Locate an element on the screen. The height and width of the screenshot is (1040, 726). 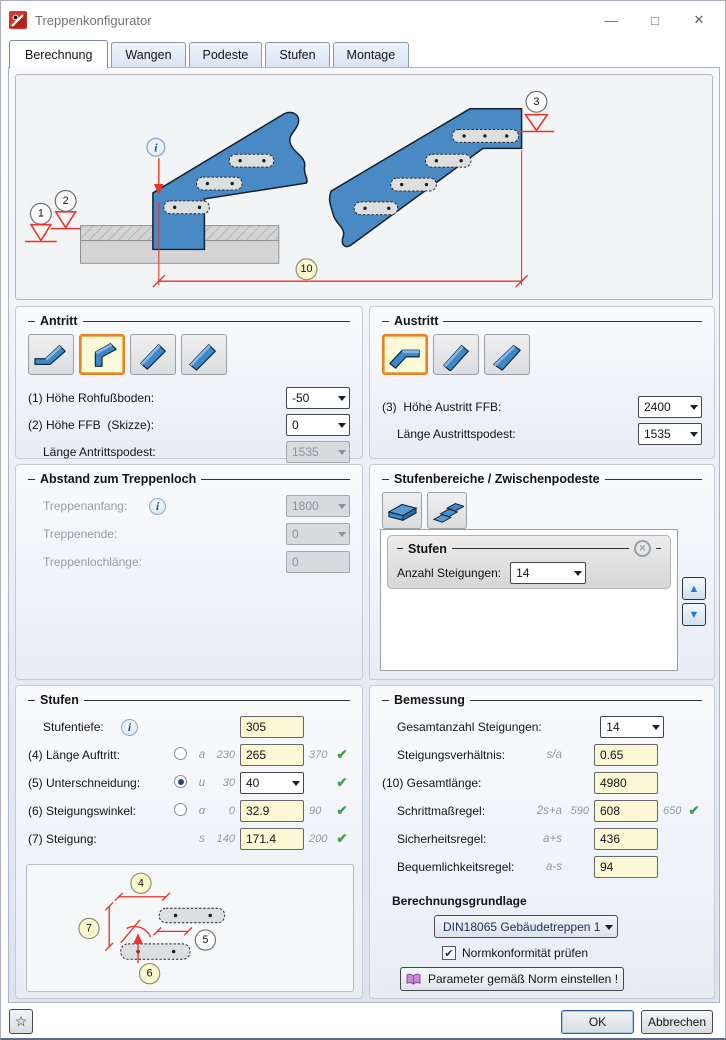
ok-button: OK is located at coordinates (597, 1022).